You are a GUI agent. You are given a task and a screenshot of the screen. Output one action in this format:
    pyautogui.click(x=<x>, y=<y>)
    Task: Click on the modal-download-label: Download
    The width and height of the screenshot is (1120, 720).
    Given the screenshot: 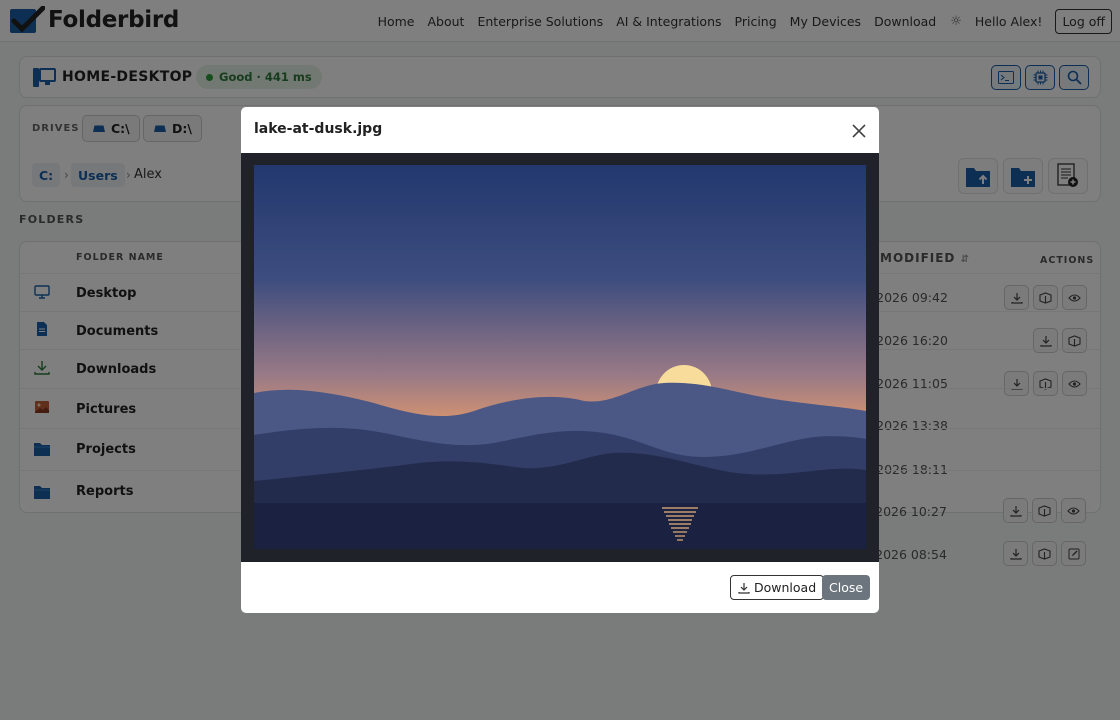 What is the action you would take?
    pyautogui.click(x=785, y=587)
    